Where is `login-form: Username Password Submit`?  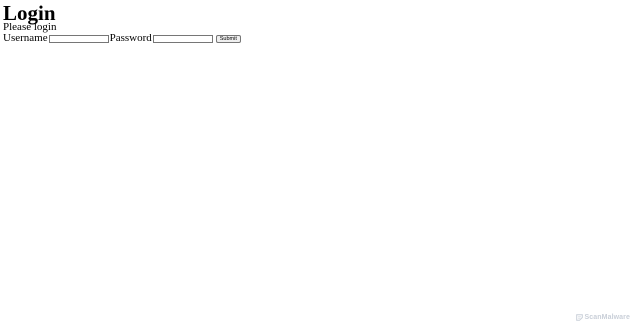 login-form: Username Password Submit is located at coordinates (122, 38).